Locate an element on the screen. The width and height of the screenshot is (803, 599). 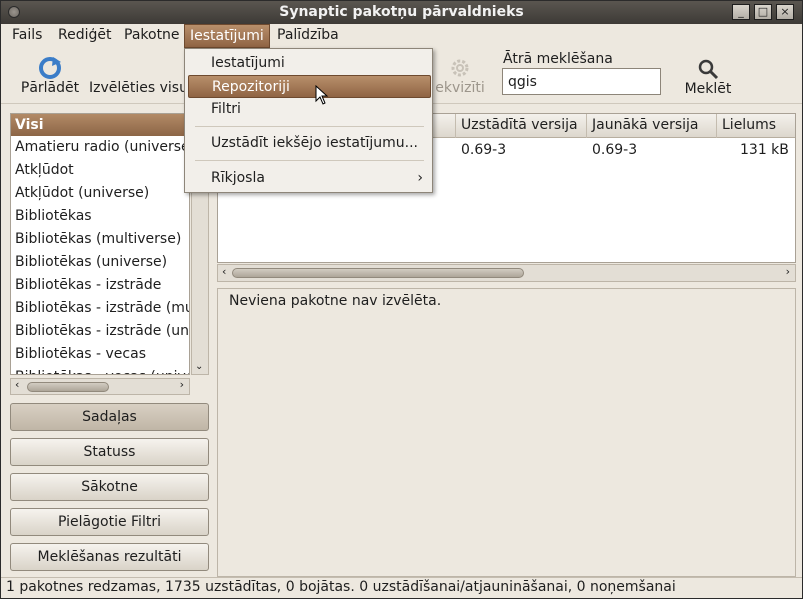
properties-label: ekvizīti is located at coordinates (460, 88).